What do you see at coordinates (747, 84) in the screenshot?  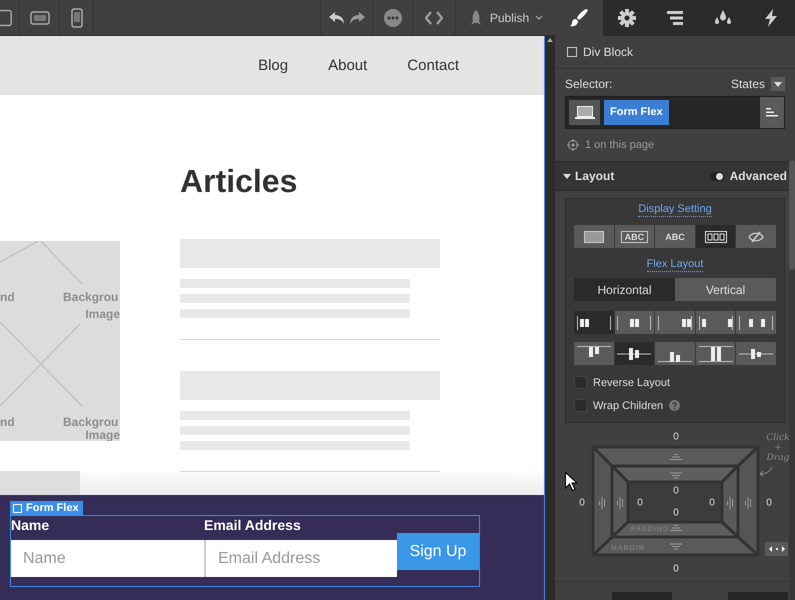 I see `states-label: States` at bounding box center [747, 84].